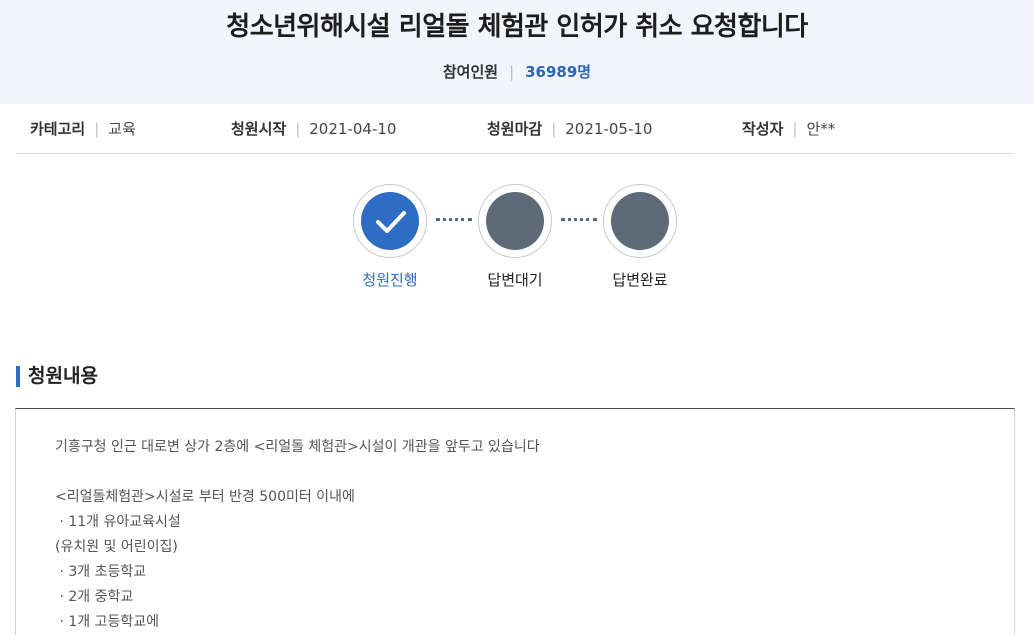  What do you see at coordinates (101, 572) in the screenshot?
I see `content-line: · 3개 초등학교` at bounding box center [101, 572].